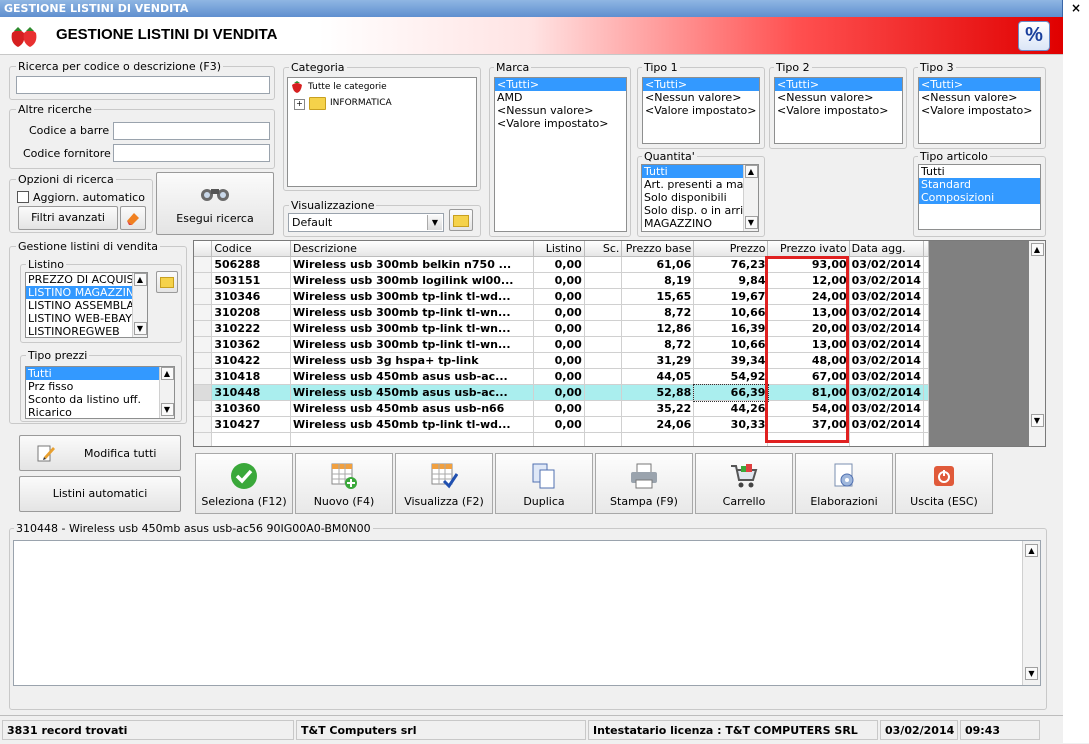 This screenshot has width=1089, height=744. What do you see at coordinates (750, 198) in the screenshot?
I see `quantity-scrollbar: ▲ ▼` at bounding box center [750, 198].